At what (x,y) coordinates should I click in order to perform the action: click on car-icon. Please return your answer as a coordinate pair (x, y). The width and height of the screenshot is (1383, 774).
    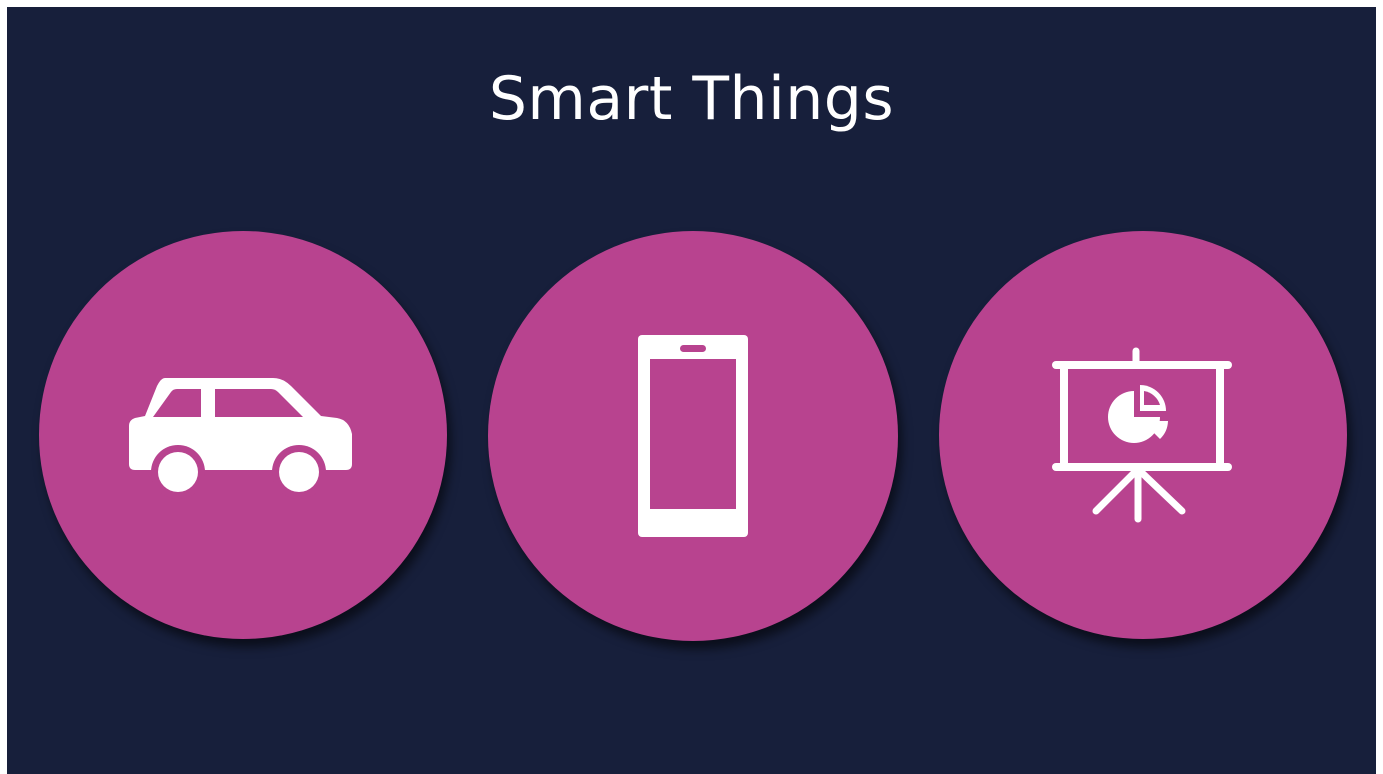
    Looking at the image, I should click on (240, 438).